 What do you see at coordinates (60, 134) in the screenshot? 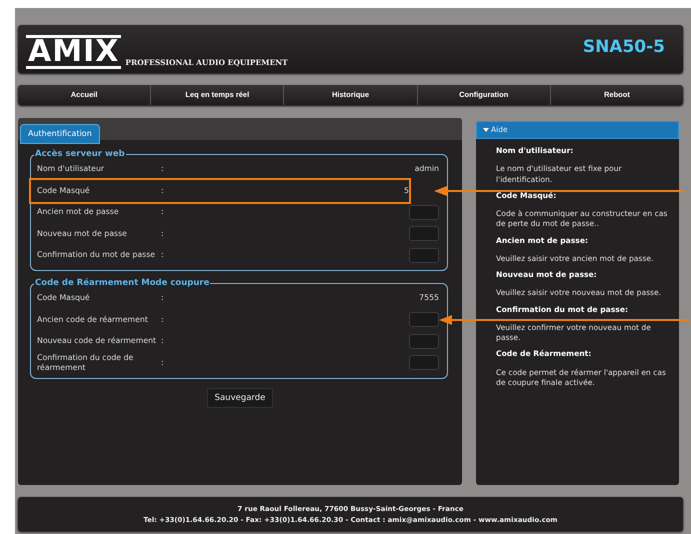
I see `tab: Authentification` at bounding box center [60, 134].